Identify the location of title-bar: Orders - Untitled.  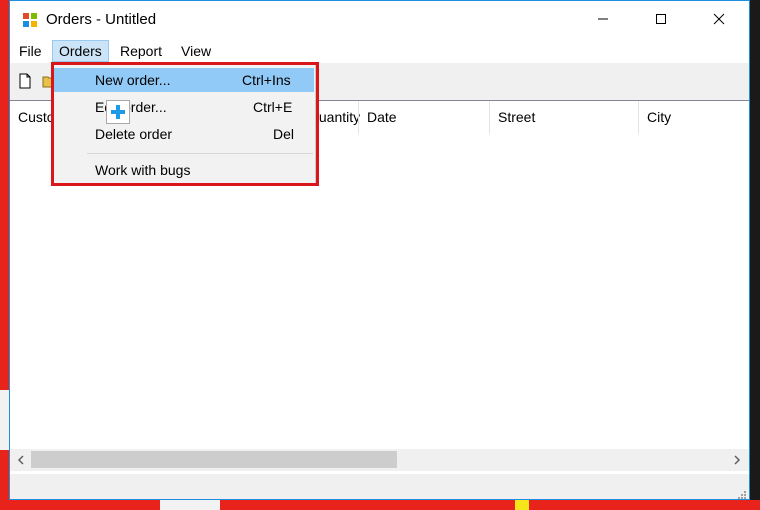
(379, 20).